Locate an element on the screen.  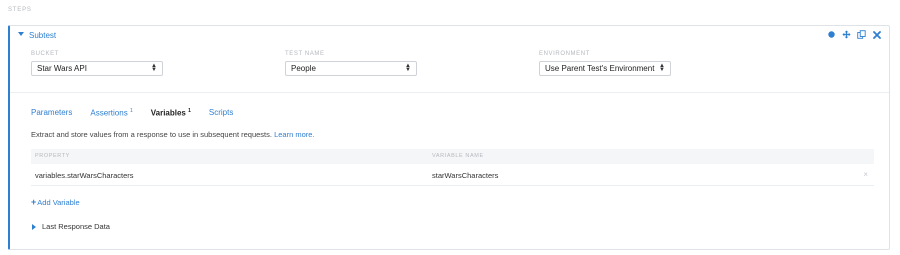
assertions-count-badge: 1 is located at coordinates (131, 111).